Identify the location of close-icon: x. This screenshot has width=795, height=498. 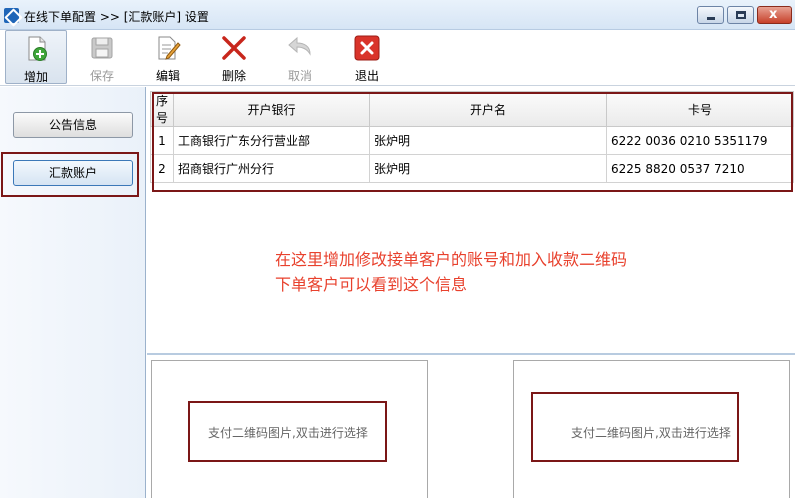
(773, 14).